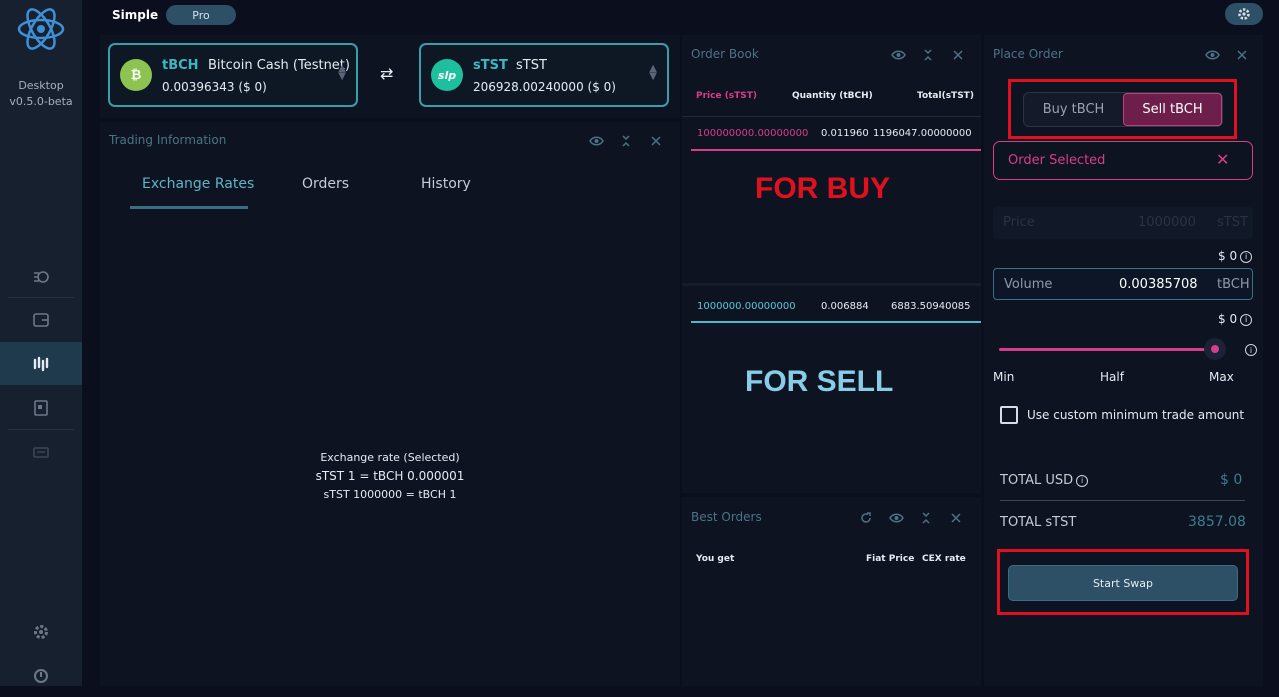 The height and width of the screenshot is (697, 1279). I want to click on ask-price: 100000000.00000000, so click(753, 133).